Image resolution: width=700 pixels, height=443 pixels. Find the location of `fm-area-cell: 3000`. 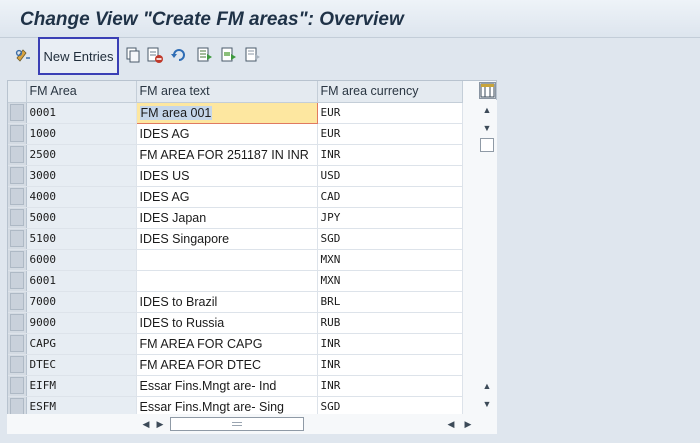

fm-area-cell: 3000 is located at coordinates (81, 176).